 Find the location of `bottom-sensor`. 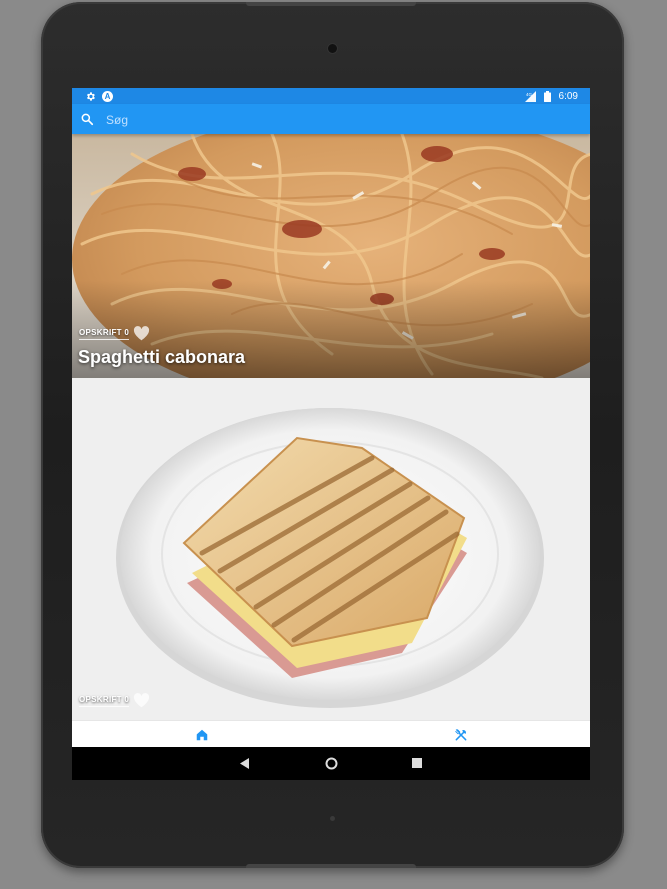

bottom-sensor is located at coordinates (332, 818).